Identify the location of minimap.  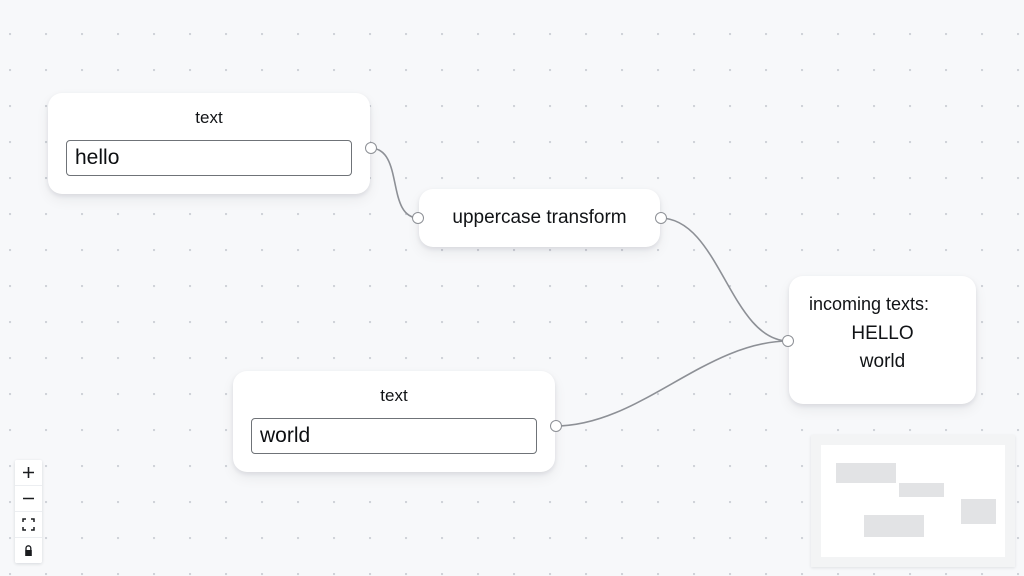
(913, 501).